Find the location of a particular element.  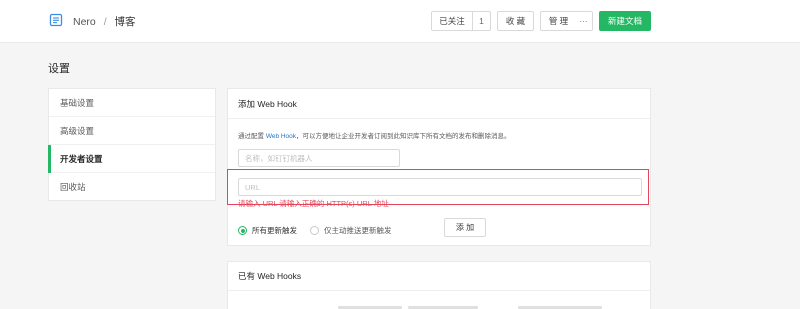

top-header: Nero / 博客 已关注 1 收 藏 管 理 ··· 新建文档 is located at coordinates (400, 21).